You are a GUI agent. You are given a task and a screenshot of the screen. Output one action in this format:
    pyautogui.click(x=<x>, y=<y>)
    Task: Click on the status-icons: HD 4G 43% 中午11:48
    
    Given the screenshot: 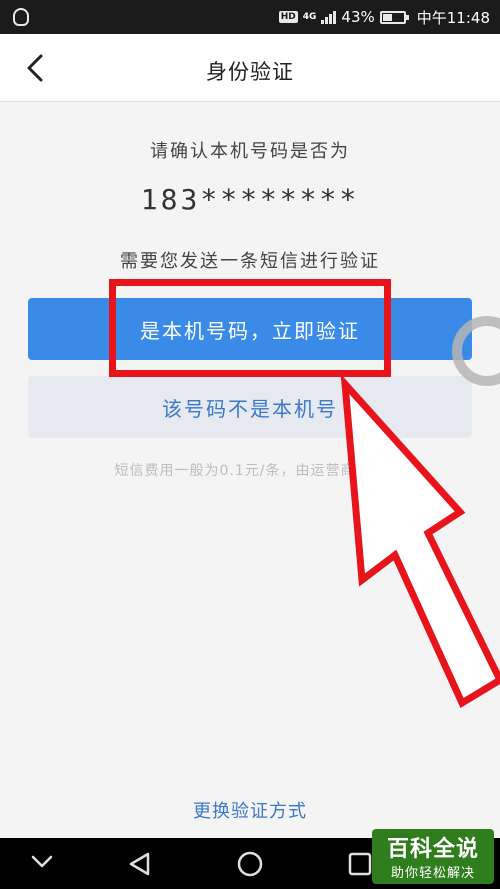 What is the action you would take?
    pyautogui.click(x=384, y=17)
    